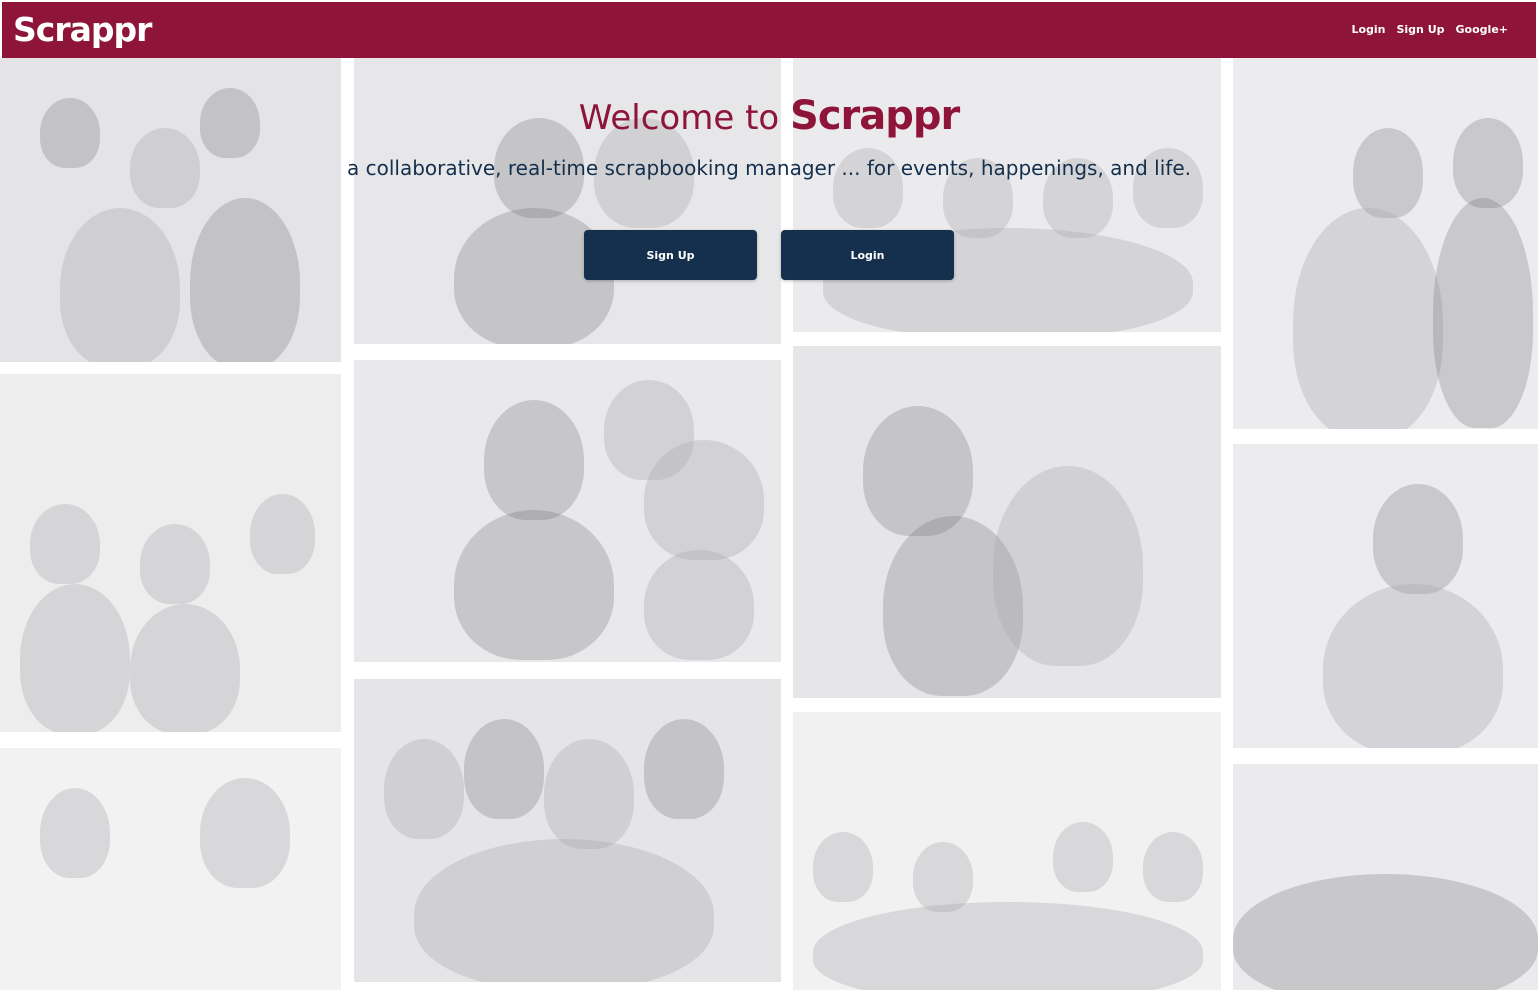 This screenshot has height=990, width=1538. What do you see at coordinates (567, 830) in the screenshot?
I see `collage-photo-friends-group` at bounding box center [567, 830].